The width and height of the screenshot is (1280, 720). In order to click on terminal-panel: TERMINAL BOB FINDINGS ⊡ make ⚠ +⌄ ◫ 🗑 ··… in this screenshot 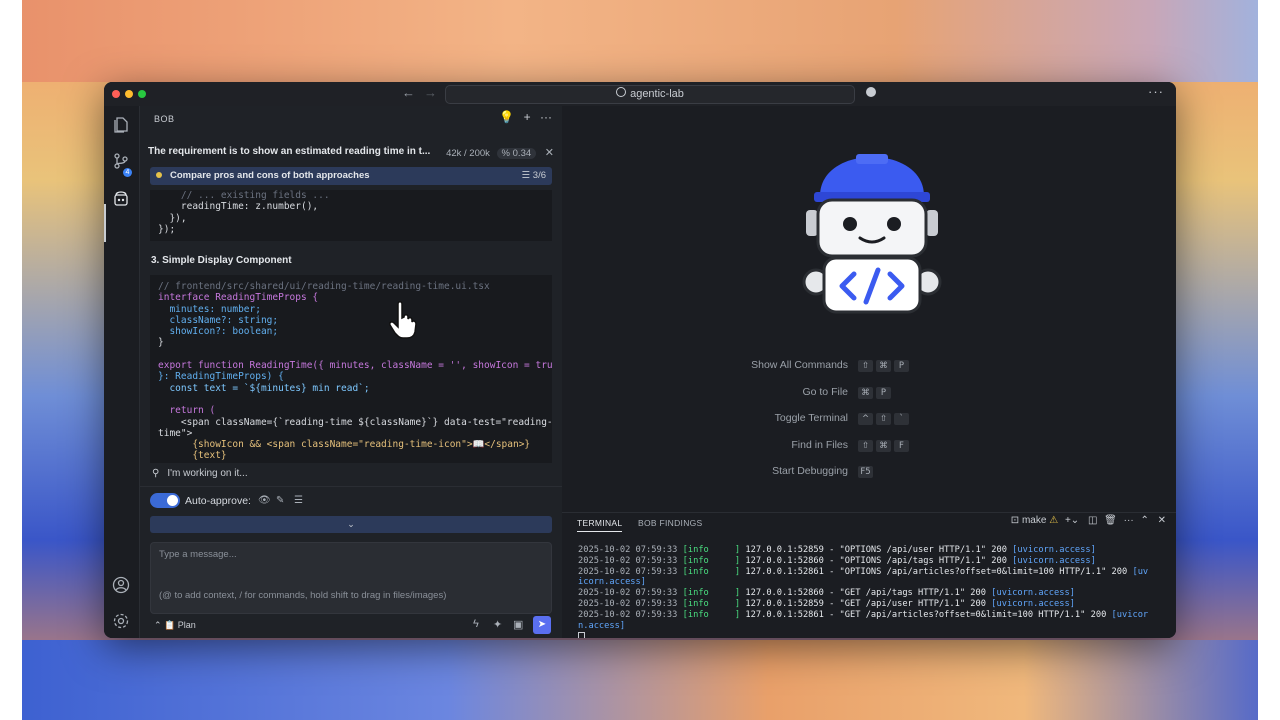, I will do `click(869, 575)`.